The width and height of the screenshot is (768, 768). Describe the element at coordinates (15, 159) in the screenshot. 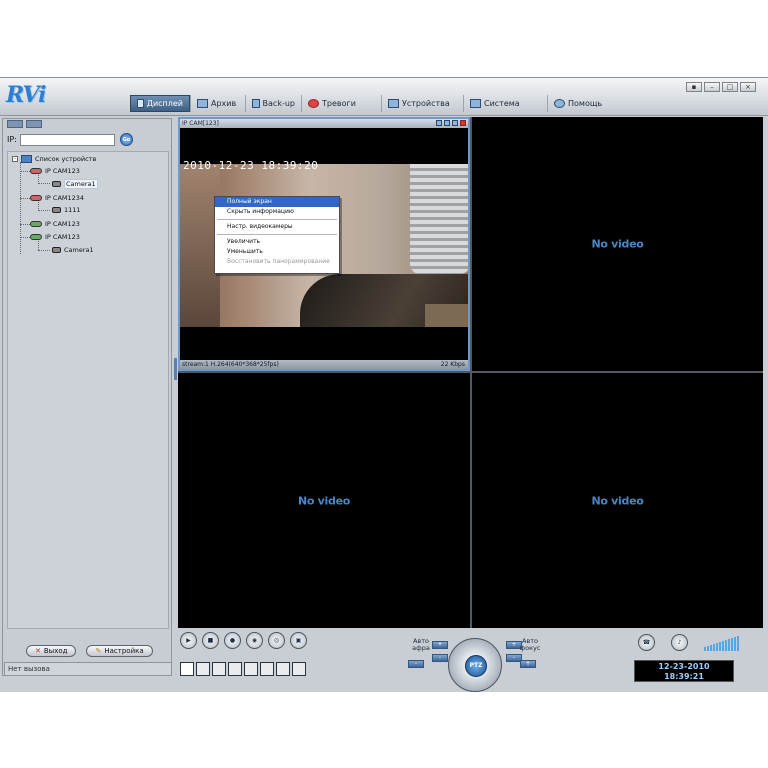

I see `collapse-icon: -` at that location.